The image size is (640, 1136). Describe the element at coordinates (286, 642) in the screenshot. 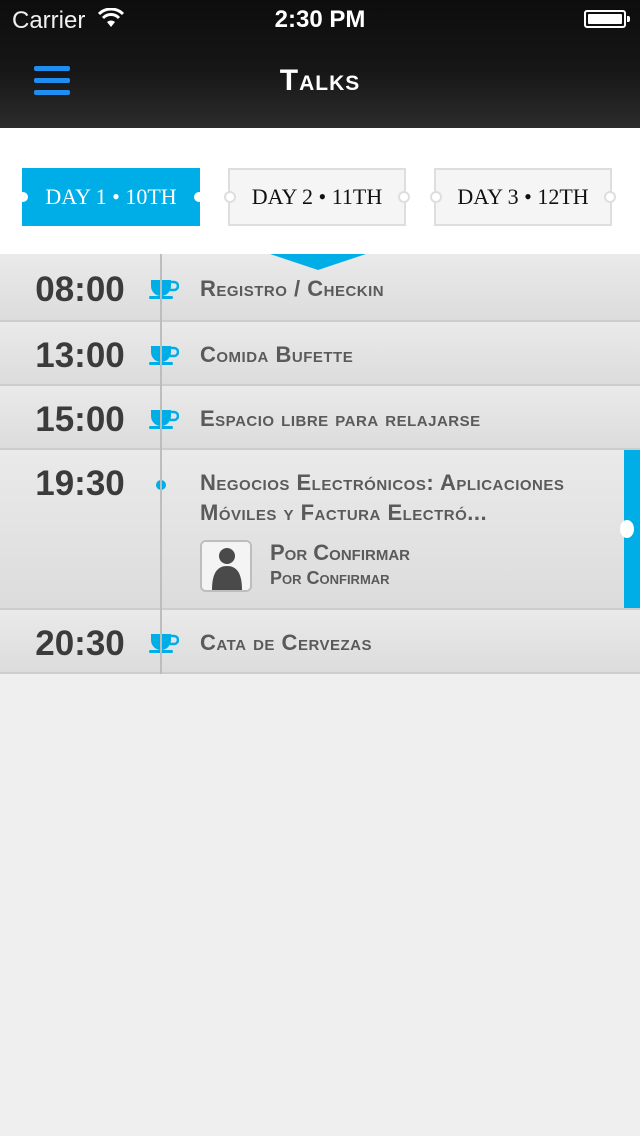

I see `event-title: Cata de Cervezas` at that location.